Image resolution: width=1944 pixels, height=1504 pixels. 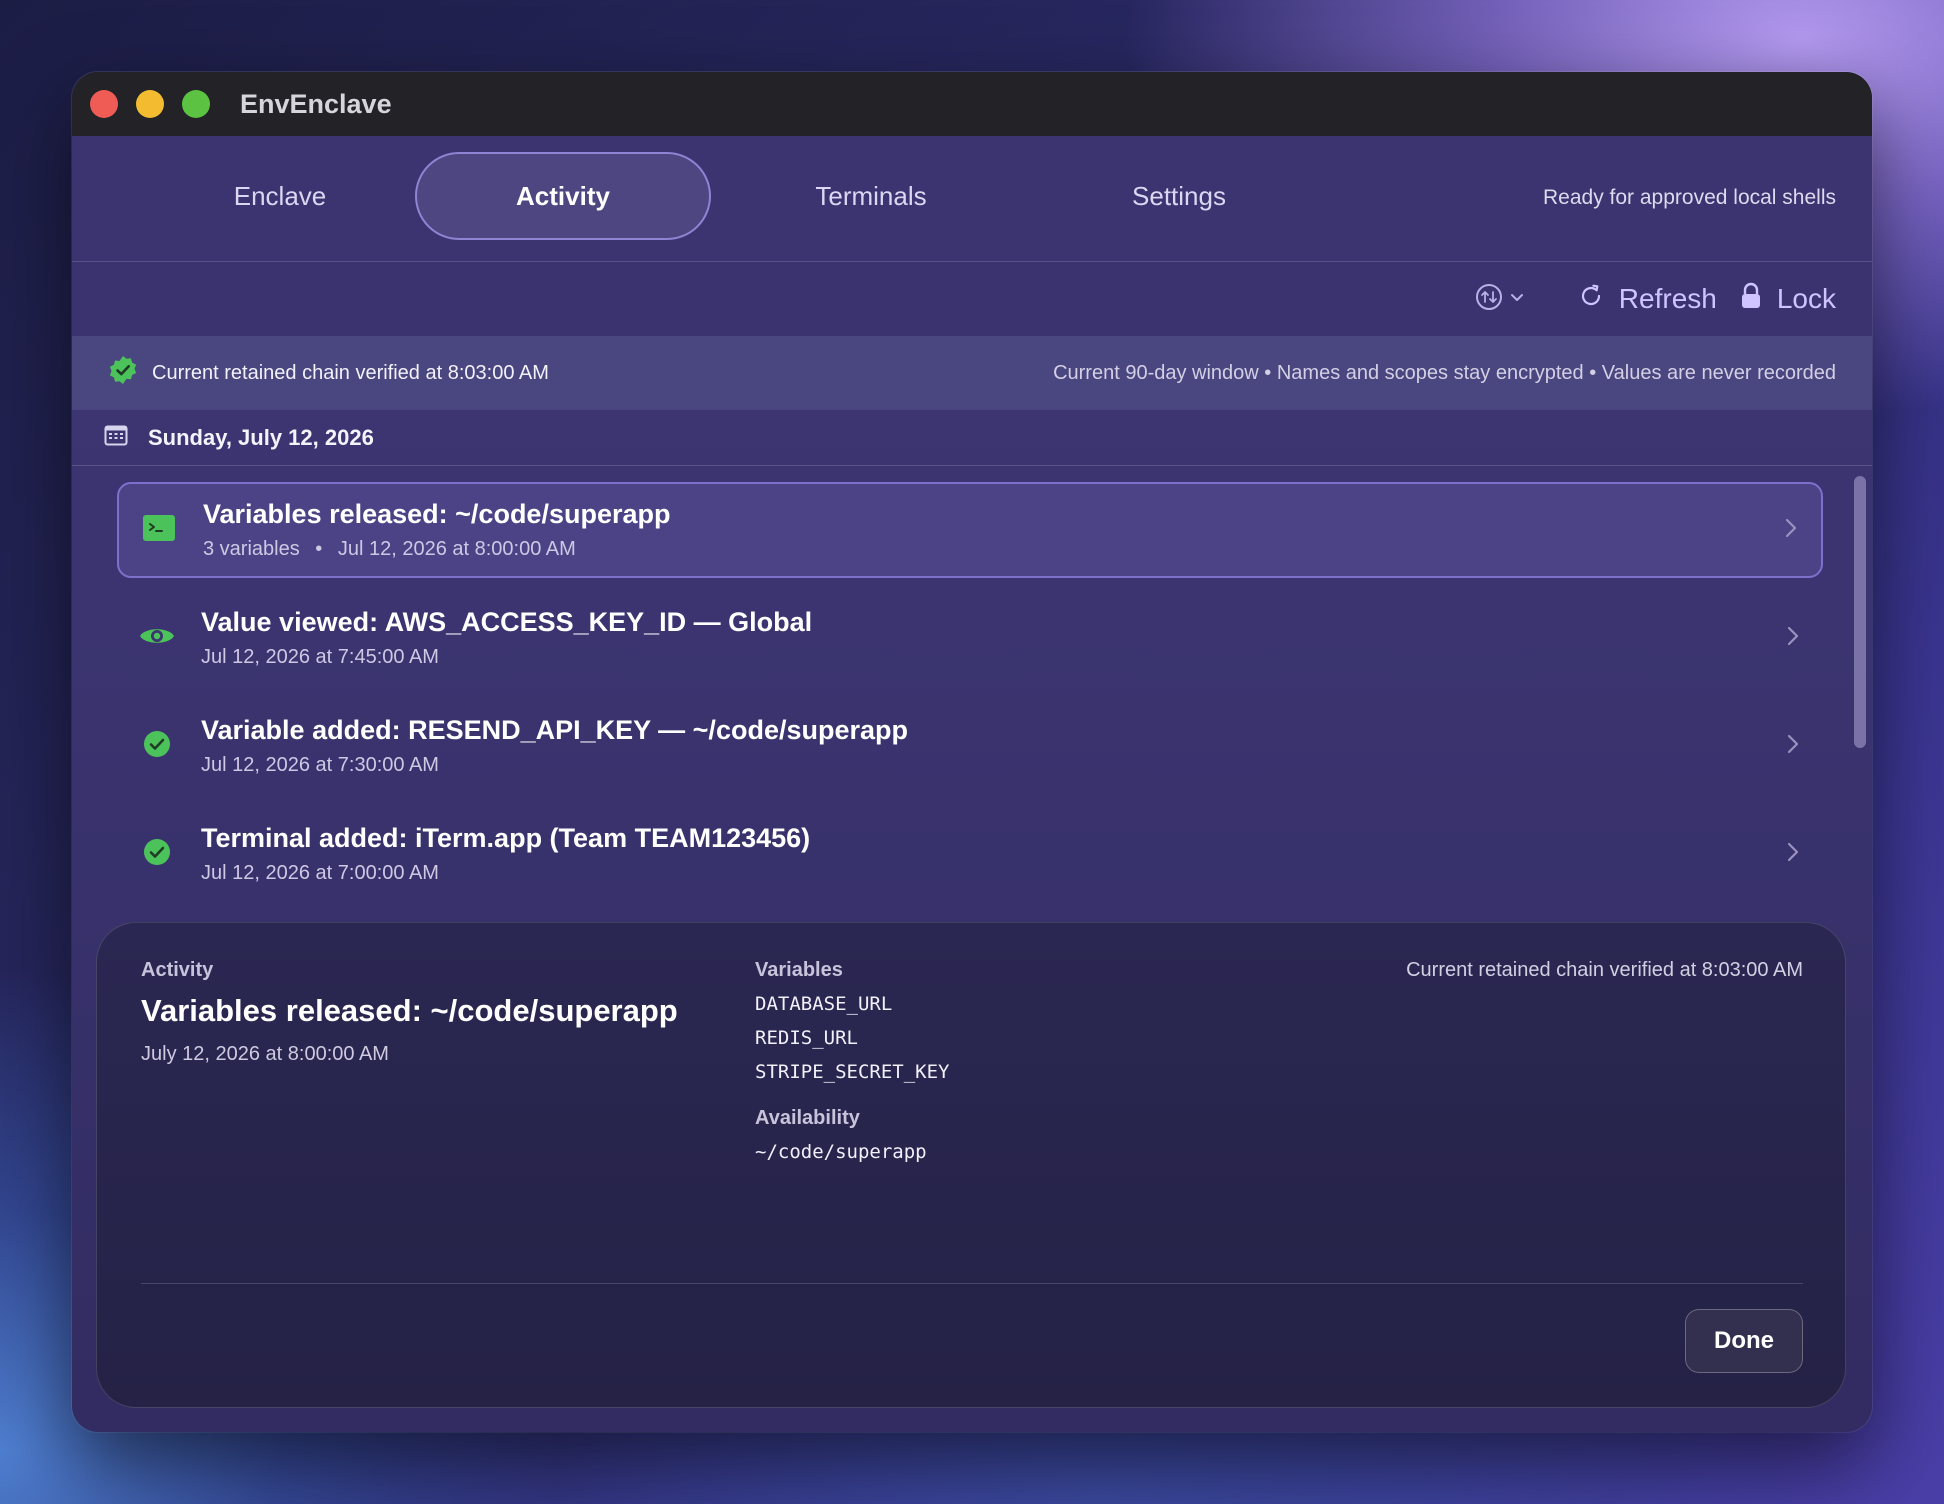 I want to click on refresh-button: Refresh, so click(x=1647, y=299).